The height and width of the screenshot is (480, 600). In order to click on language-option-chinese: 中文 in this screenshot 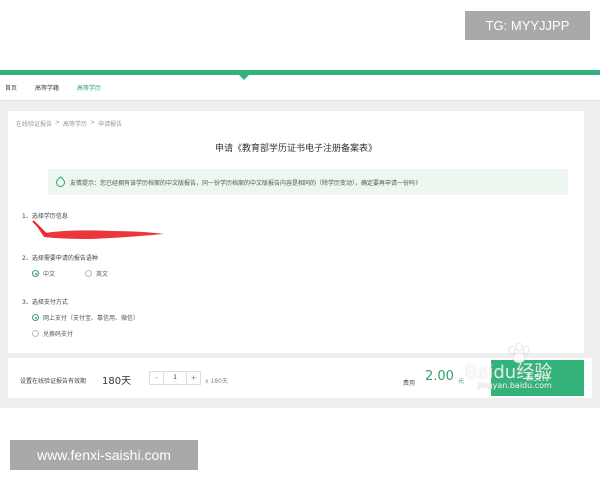, I will do `click(43, 273)`.